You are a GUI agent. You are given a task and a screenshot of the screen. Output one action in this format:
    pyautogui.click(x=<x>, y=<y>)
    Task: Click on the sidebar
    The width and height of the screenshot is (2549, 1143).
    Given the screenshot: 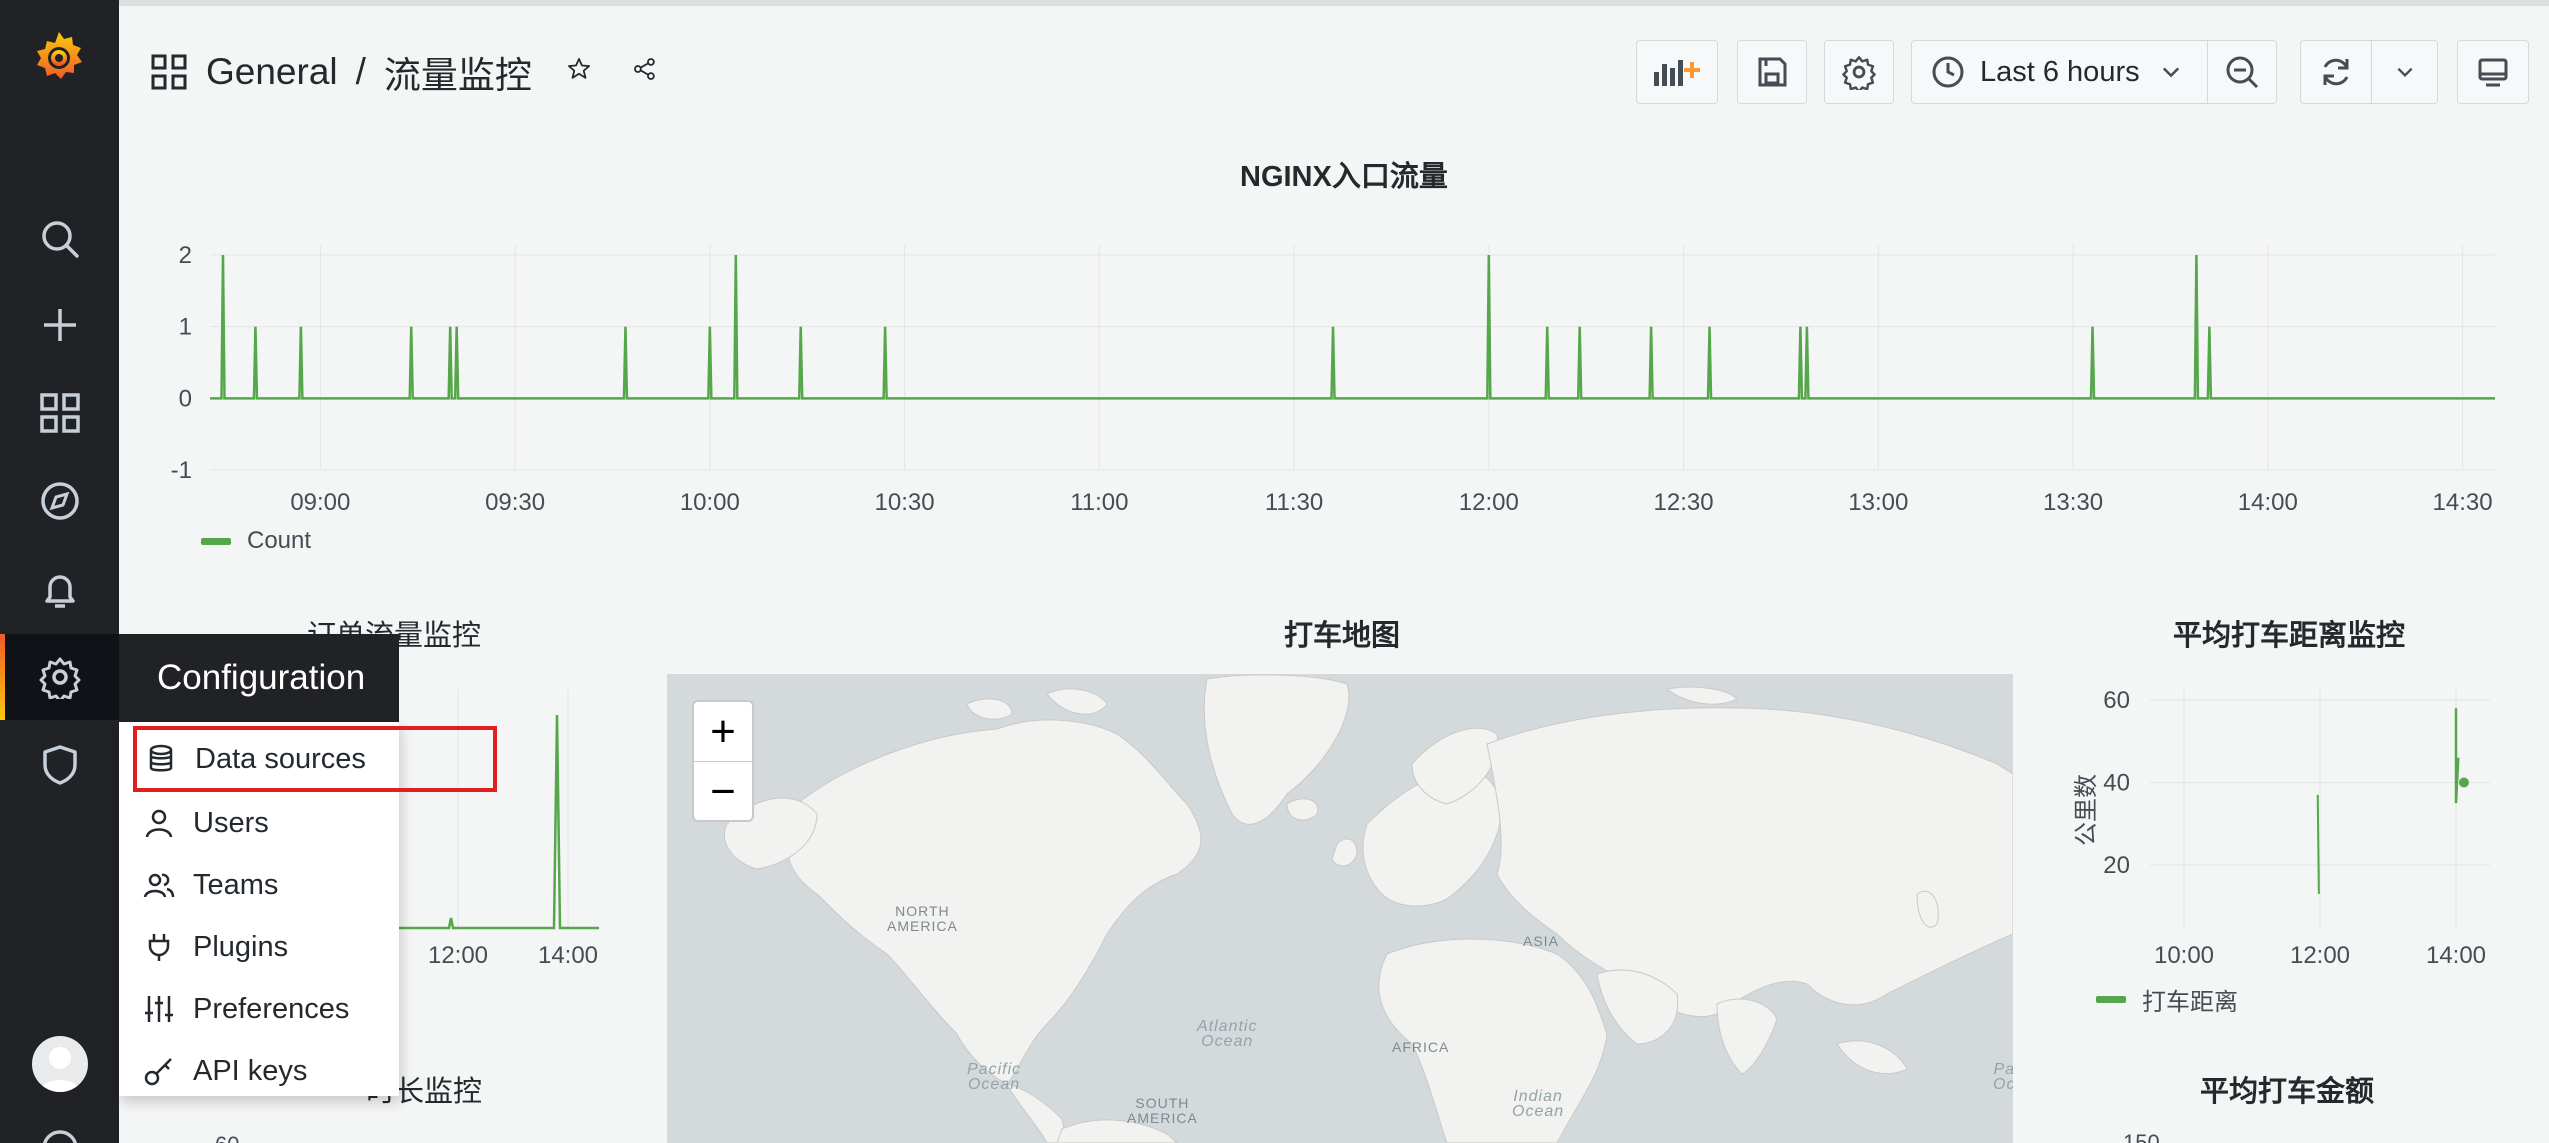 What is the action you would take?
    pyautogui.click(x=59, y=571)
    